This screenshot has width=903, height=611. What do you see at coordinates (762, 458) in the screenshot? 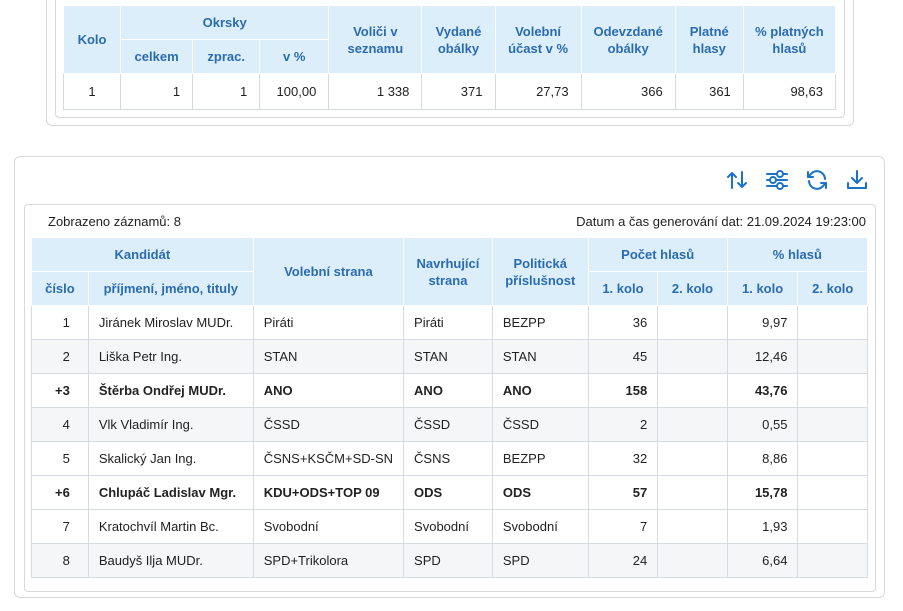
I see `cell-pct1: 8,86` at bounding box center [762, 458].